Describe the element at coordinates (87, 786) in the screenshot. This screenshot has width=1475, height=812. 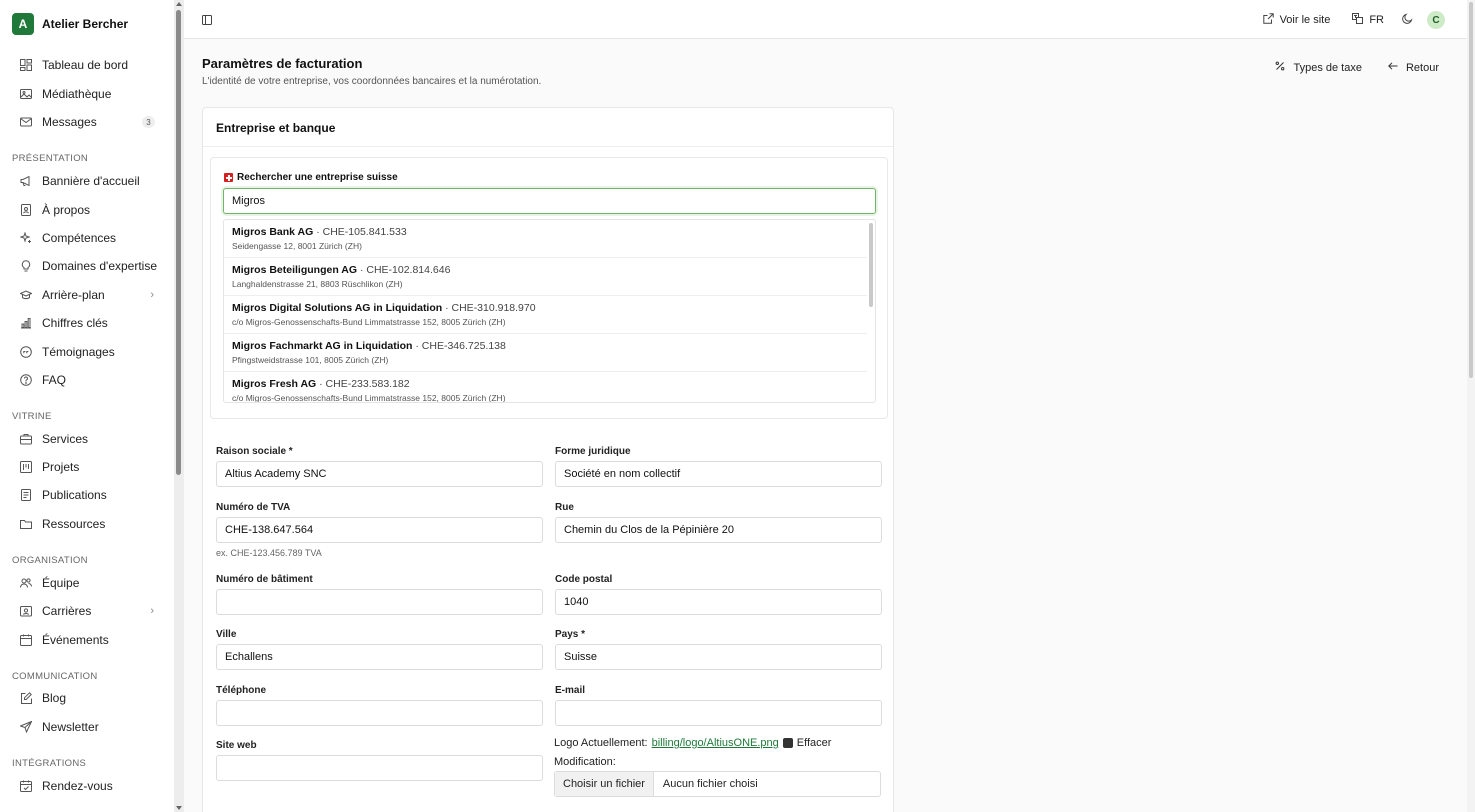
I see `sidebar-item-appointments: Rendez-vous` at that location.